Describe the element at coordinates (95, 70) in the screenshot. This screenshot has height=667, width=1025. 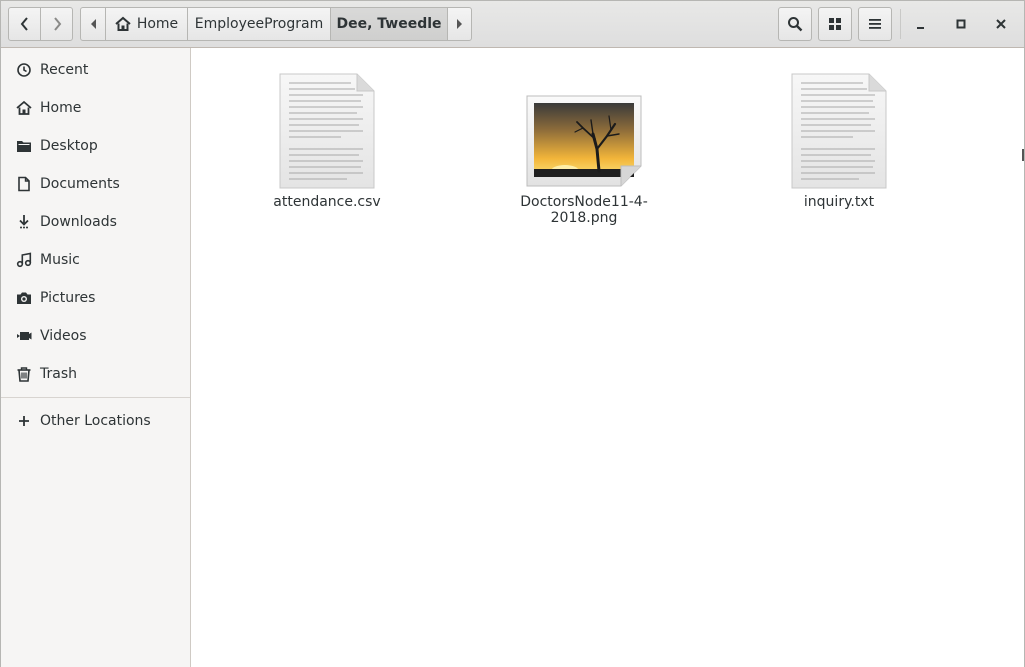
I see `sidebar-item-recent: Recent` at that location.